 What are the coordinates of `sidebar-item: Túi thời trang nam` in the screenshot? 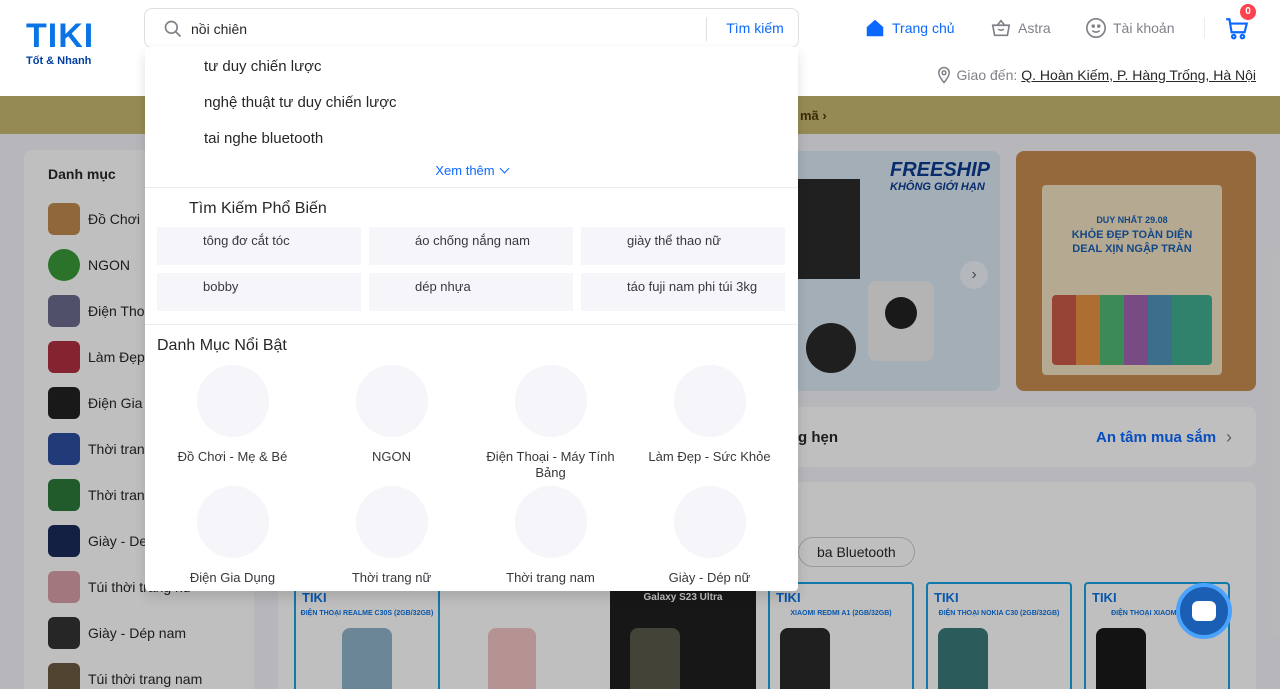 It's located at (139, 672).